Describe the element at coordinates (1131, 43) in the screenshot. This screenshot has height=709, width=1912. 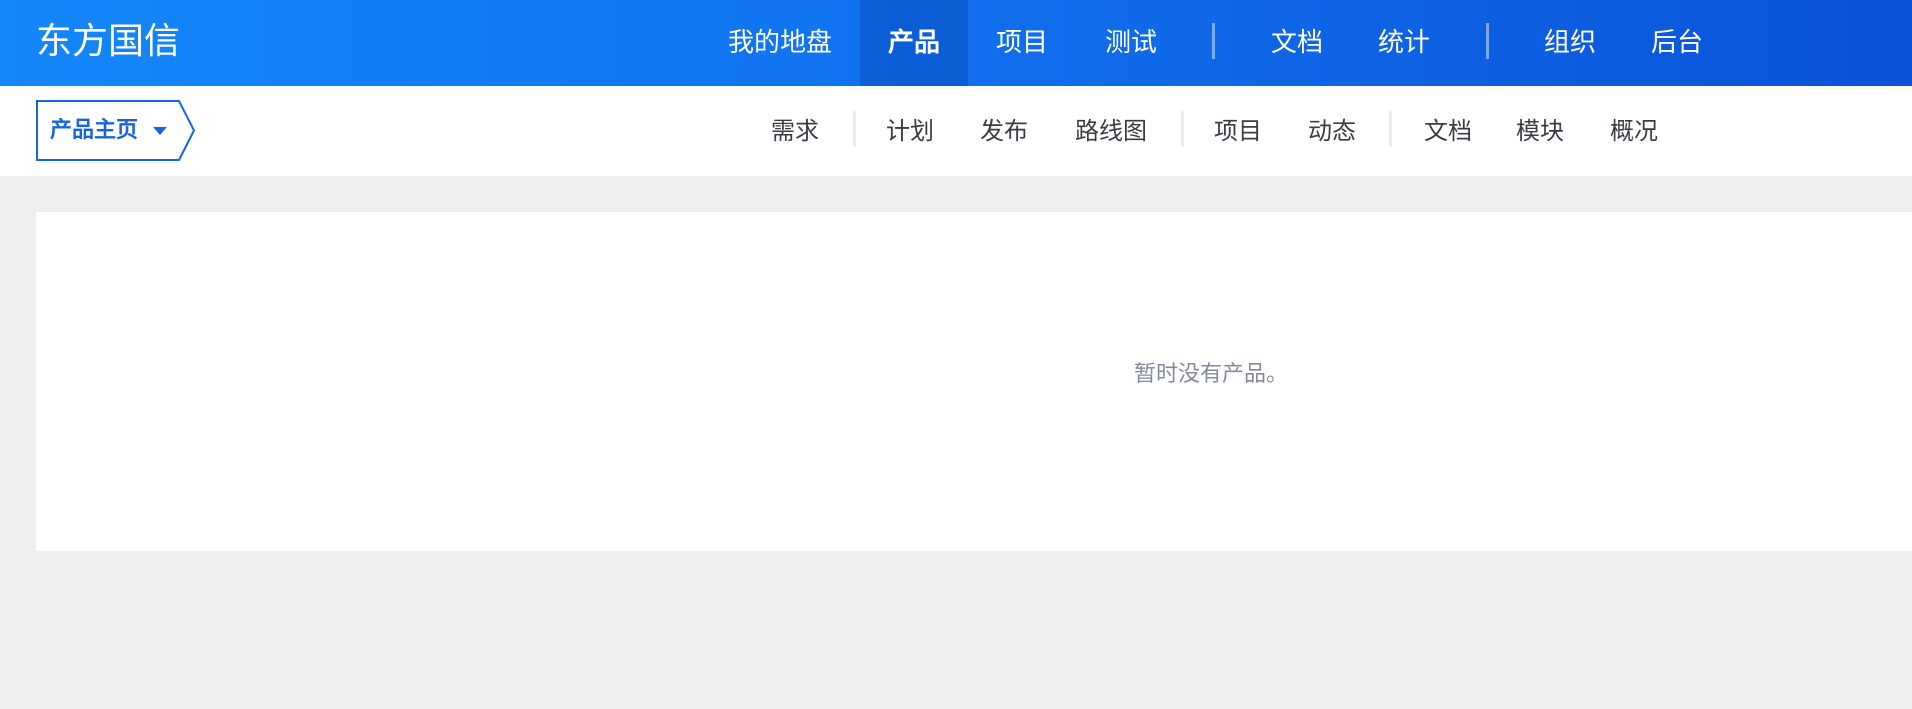
I see `nav-test: 测试` at that location.